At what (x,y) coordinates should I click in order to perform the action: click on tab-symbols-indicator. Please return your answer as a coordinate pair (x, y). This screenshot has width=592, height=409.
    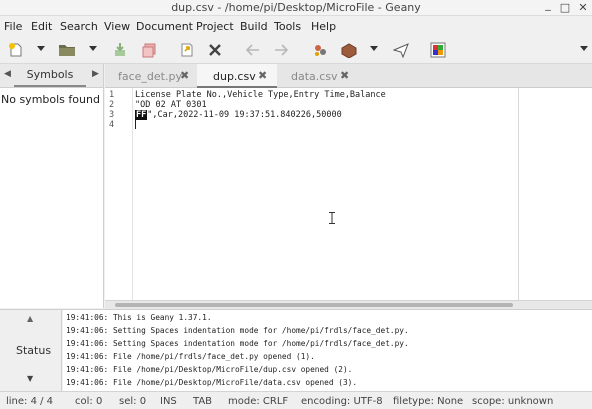
    Looking at the image, I should click on (50, 86).